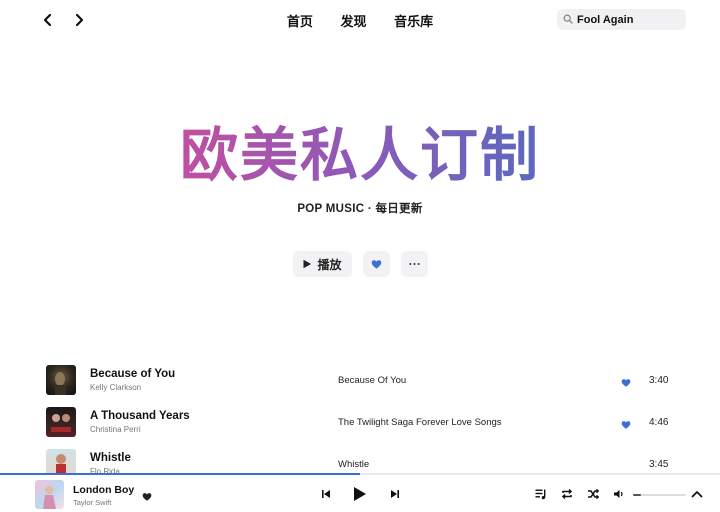 The width and height of the screenshot is (720, 512). I want to click on like-playlist-button, so click(376, 264).